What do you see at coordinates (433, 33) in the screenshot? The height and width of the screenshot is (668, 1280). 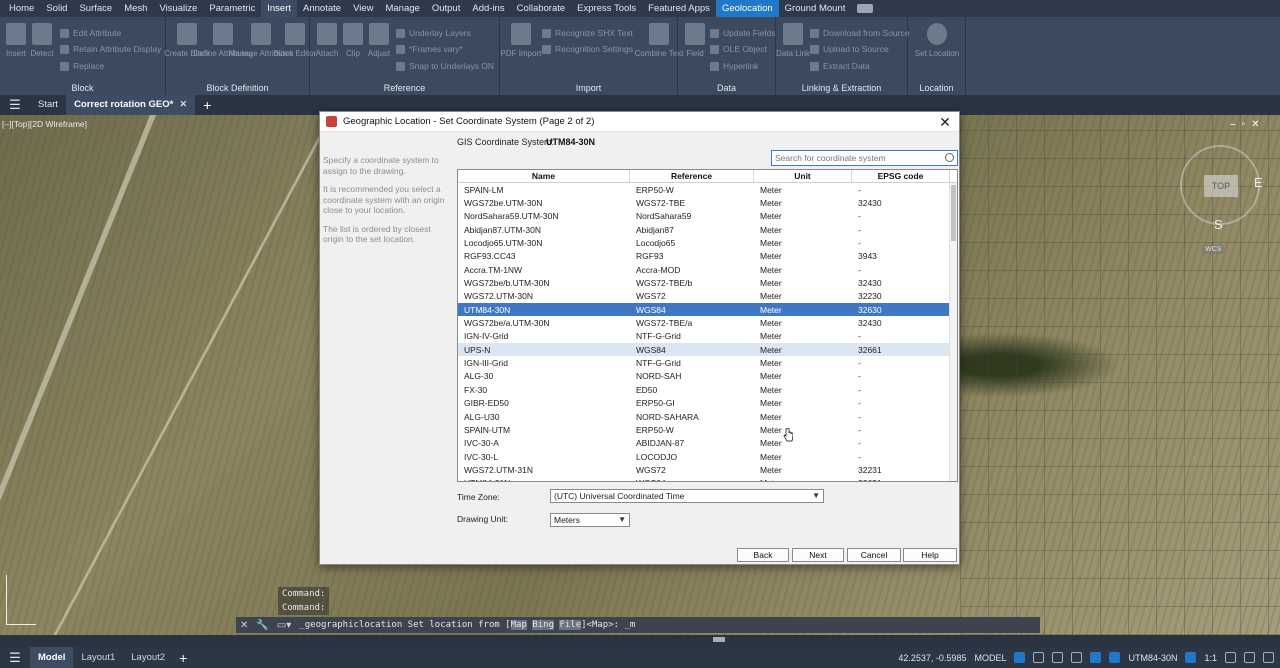 I see `underlay-layers-button: Underlay Layers` at bounding box center [433, 33].